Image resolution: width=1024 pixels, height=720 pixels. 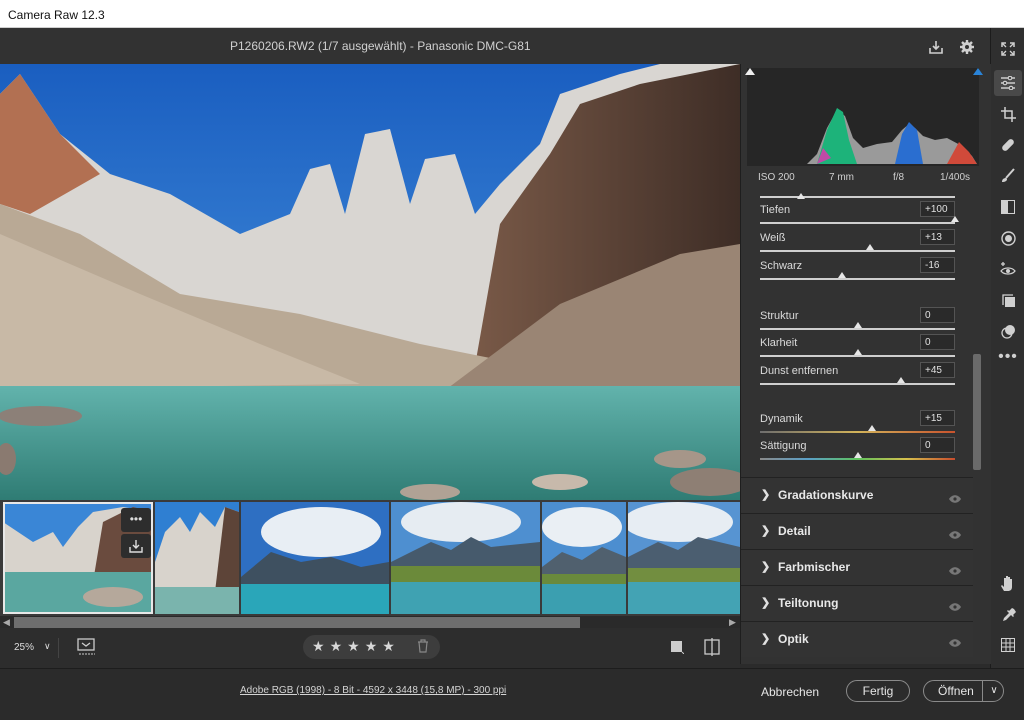 I want to click on slider-value-field: +100, so click(x=937, y=209).